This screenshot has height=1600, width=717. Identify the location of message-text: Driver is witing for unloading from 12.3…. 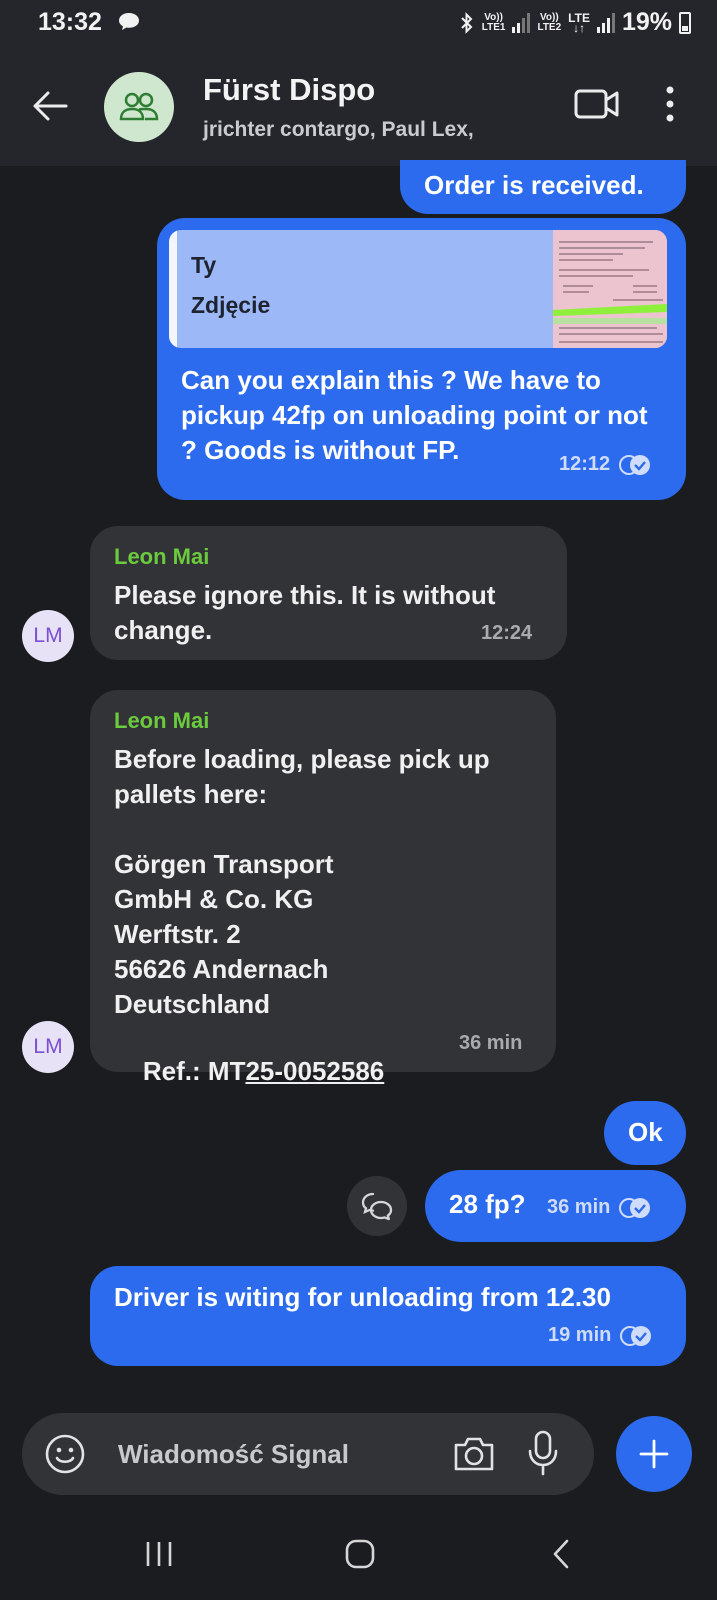
(362, 1297).